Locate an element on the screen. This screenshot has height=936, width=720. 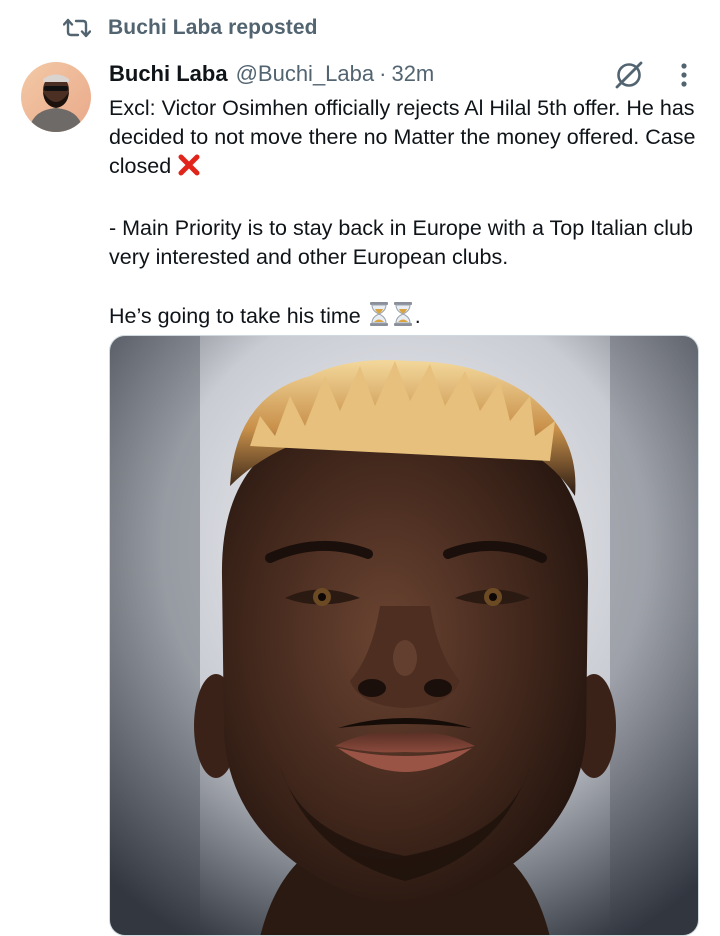
tweet-paragraph-3-suffix: . is located at coordinates (417, 316).